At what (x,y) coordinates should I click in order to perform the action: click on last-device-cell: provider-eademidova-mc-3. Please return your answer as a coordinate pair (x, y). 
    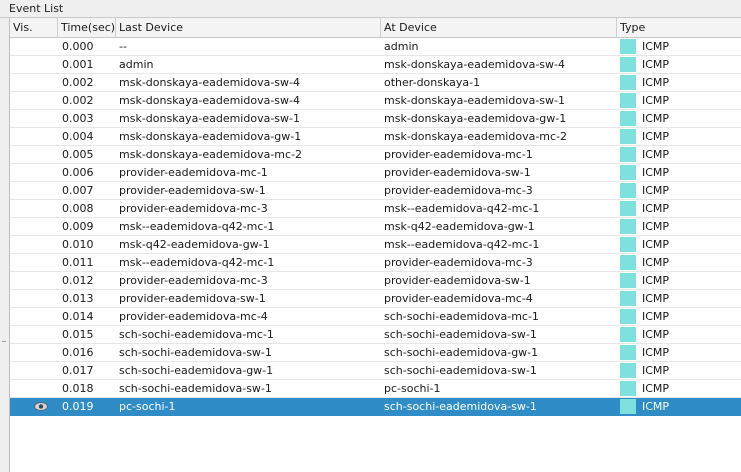
    Looking at the image, I should click on (193, 208).